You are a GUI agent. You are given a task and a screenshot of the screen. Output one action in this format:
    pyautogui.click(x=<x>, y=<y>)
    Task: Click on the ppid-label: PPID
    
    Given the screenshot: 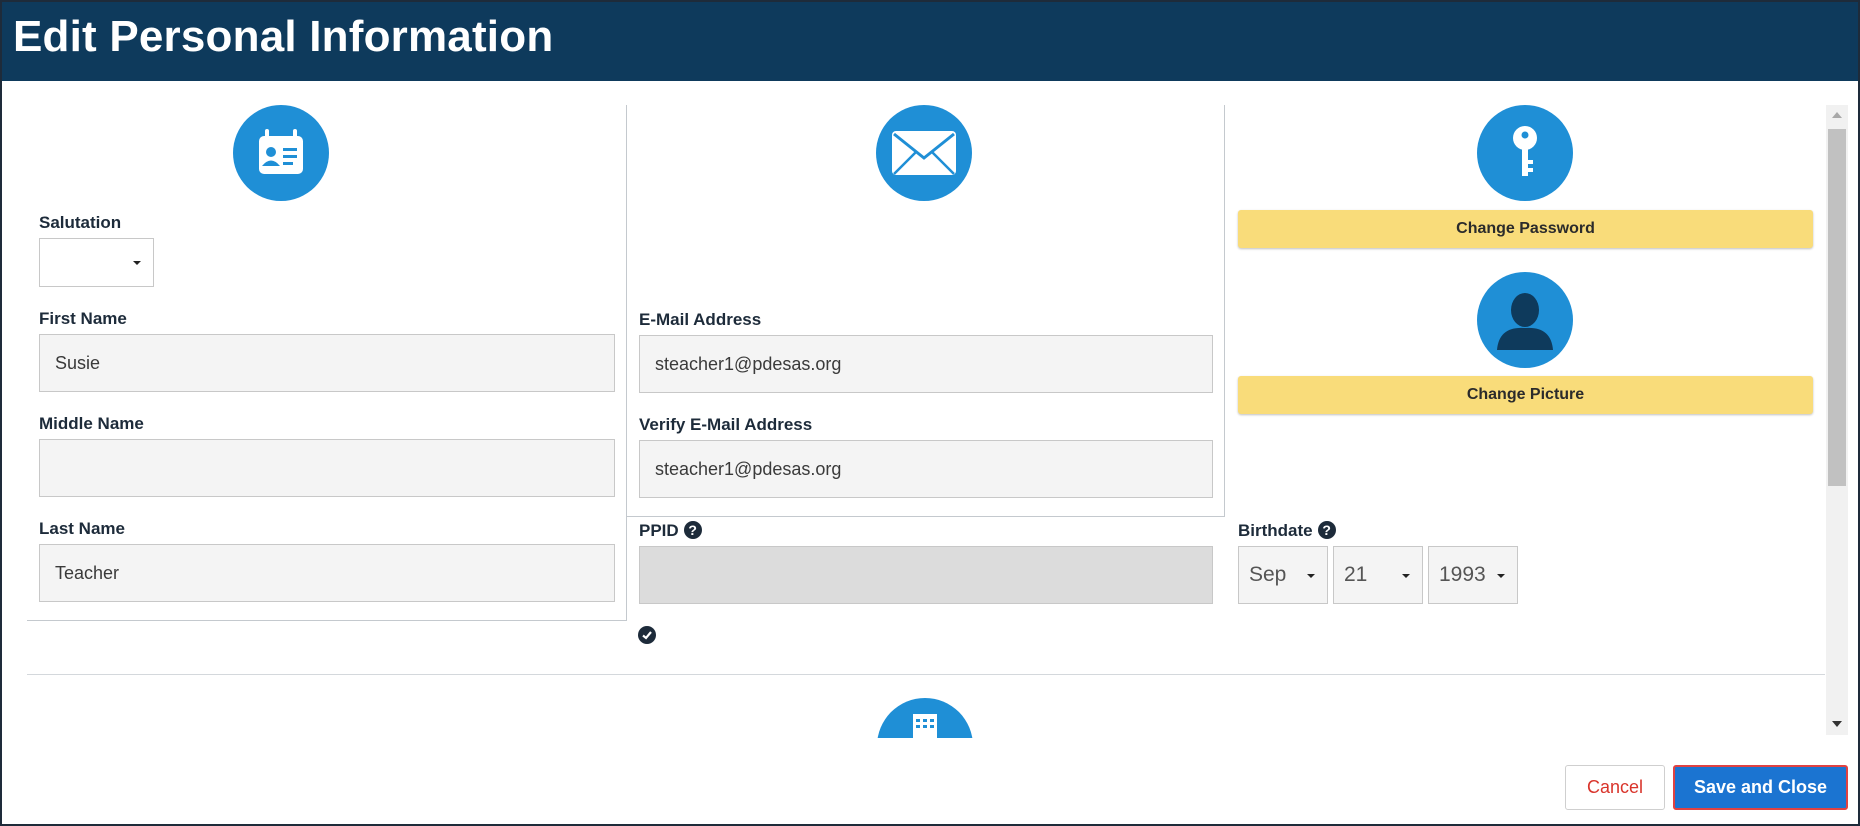 What is the action you would take?
    pyautogui.click(x=659, y=530)
    